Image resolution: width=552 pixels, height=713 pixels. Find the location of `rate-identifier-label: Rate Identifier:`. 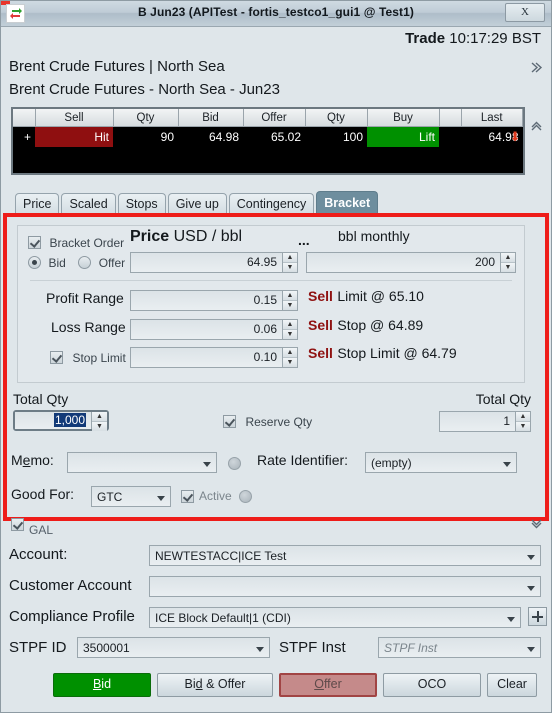

rate-identifier-label: Rate Identifier: is located at coordinates (303, 460).